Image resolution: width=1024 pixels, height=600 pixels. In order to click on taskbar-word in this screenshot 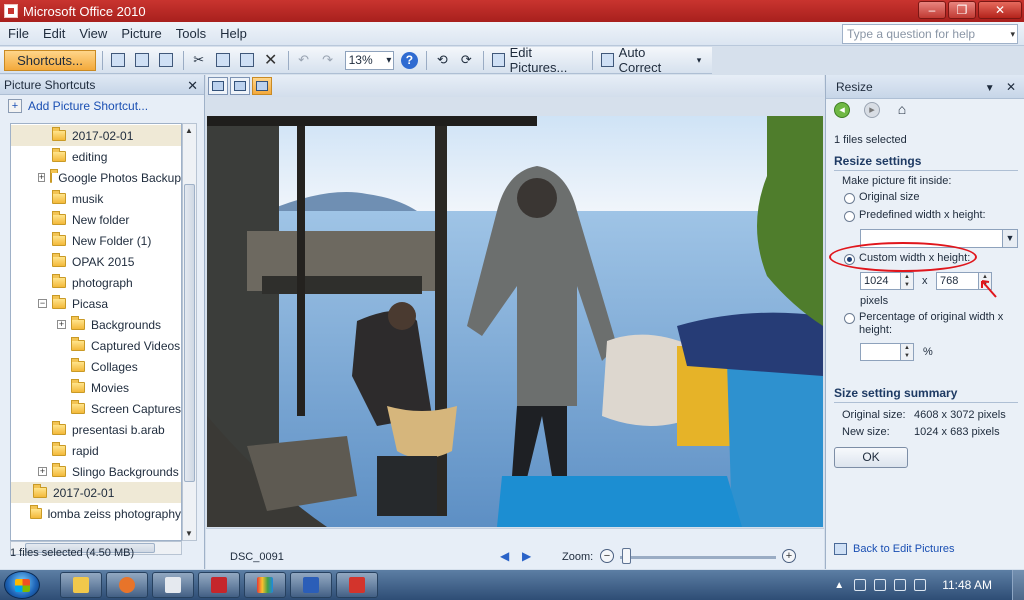, I will do `click(311, 585)`.